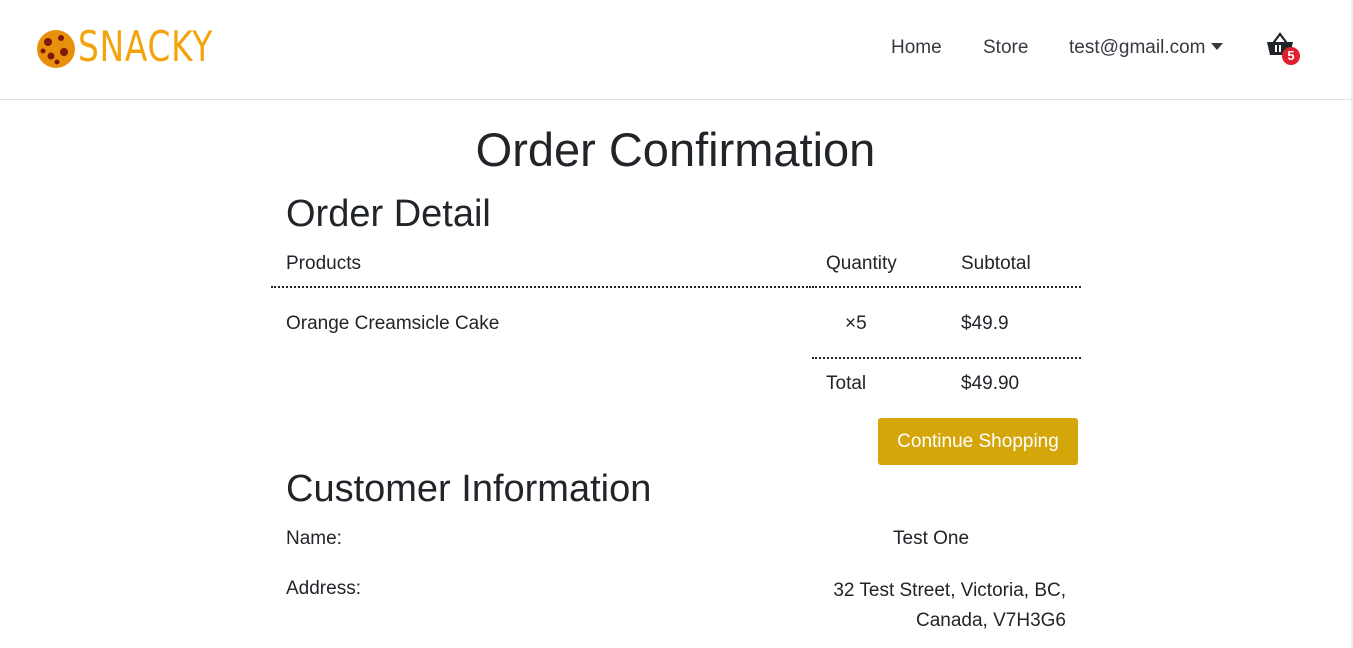 Image resolution: width=1353 pixels, height=648 pixels. I want to click on order-detail-heading: Order Detail, so click(388, 214).